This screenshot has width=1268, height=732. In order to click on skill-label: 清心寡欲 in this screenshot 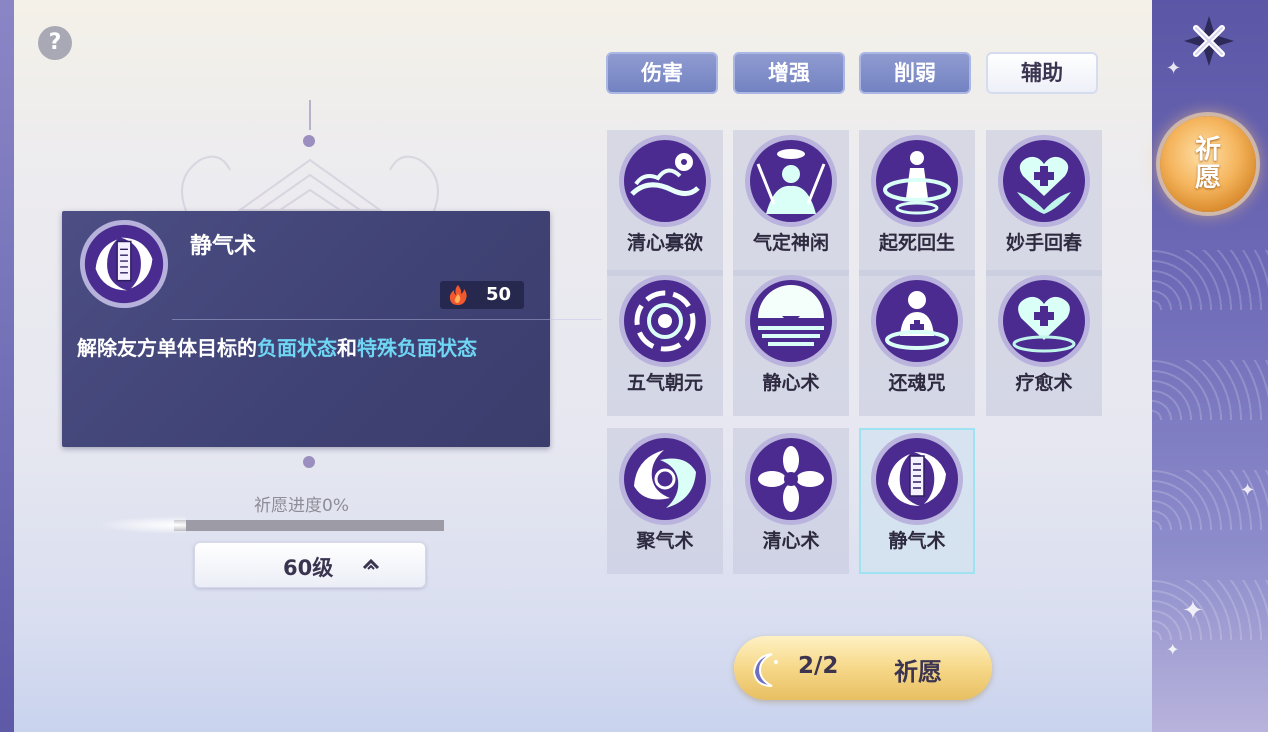, I will do `click(664, 243)`.